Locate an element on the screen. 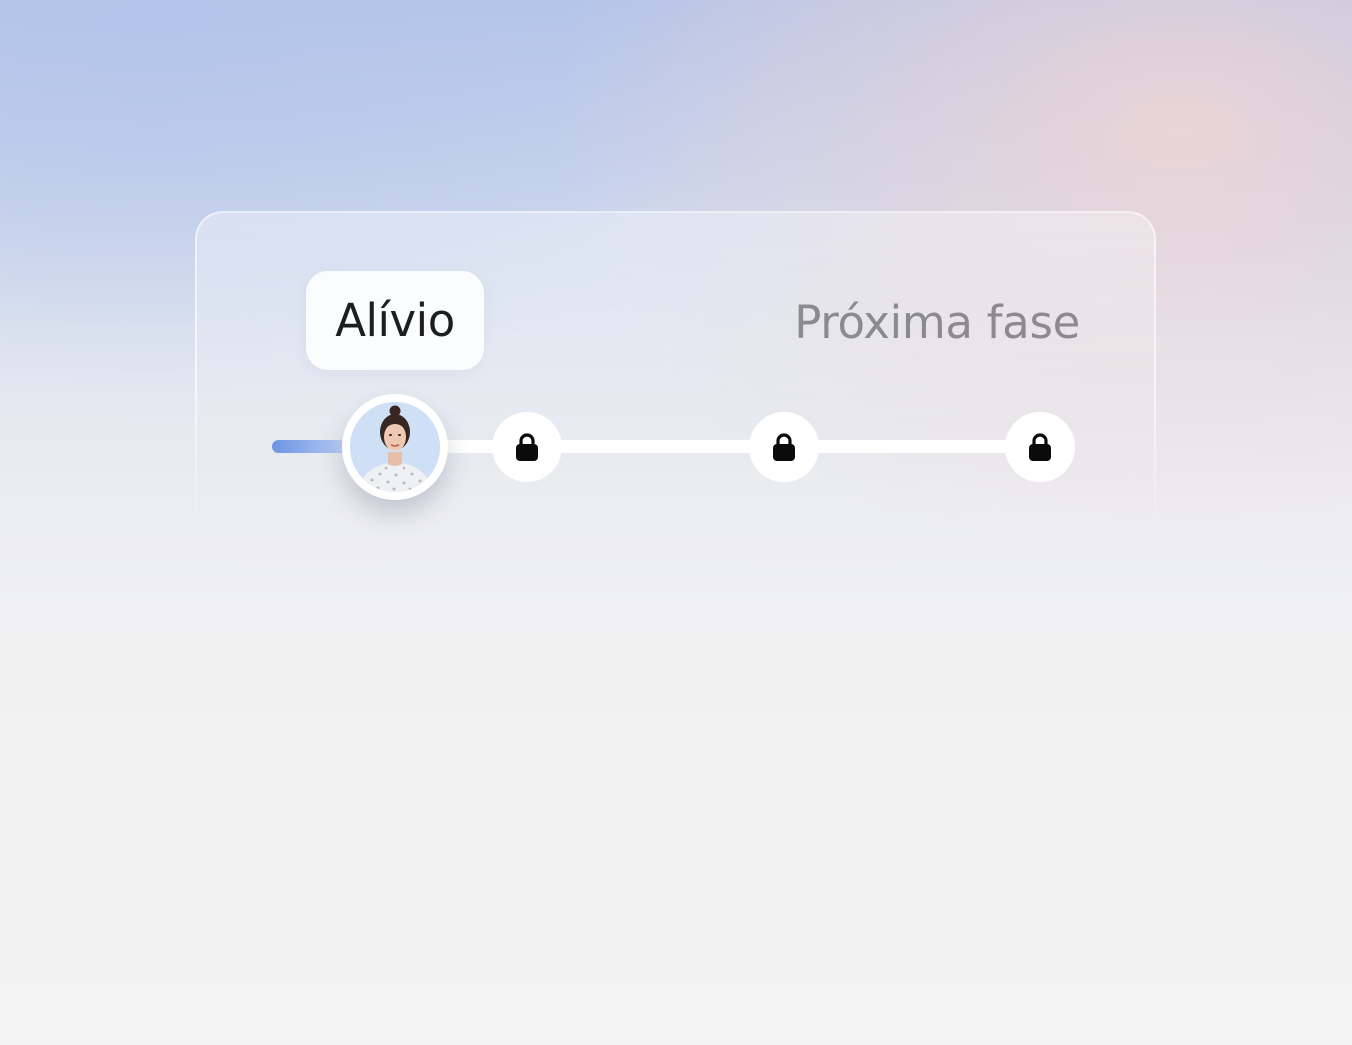  current-stage-label: Alívio is located at coordinates (395, 320).